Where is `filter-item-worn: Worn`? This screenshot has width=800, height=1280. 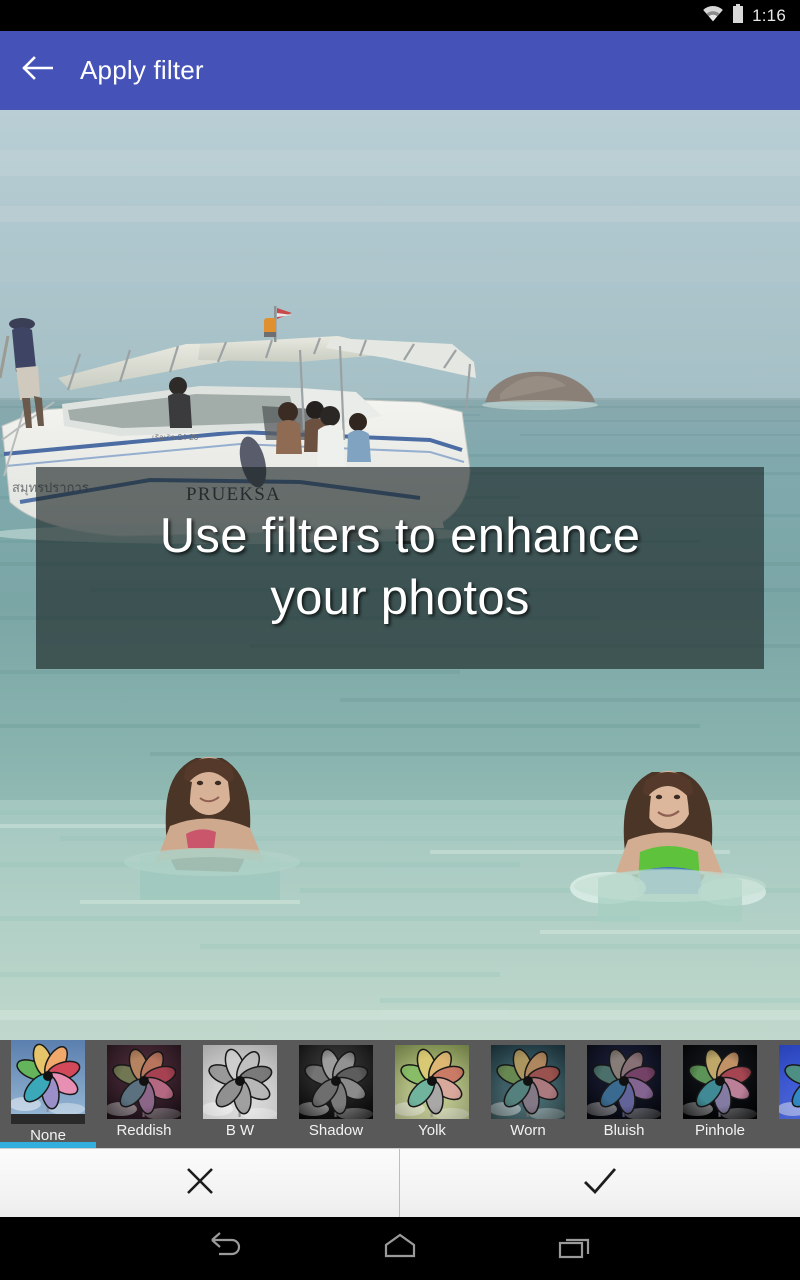 filter-item-worn: Worn is located at coordinates (528, 1094).